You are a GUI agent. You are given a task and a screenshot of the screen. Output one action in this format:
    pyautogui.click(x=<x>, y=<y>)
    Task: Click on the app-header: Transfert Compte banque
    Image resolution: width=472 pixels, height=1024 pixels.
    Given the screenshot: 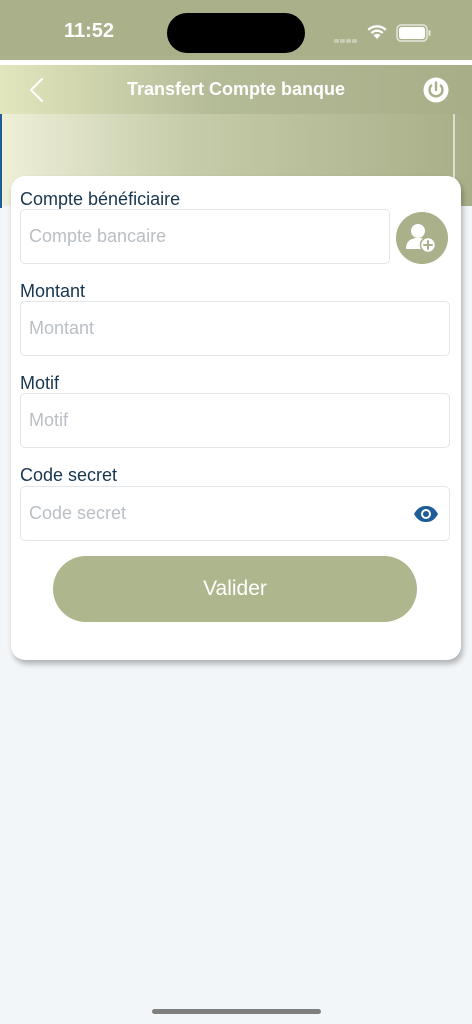 What is the action you would take?
    pyautogui.click(x=236, y=89)
    